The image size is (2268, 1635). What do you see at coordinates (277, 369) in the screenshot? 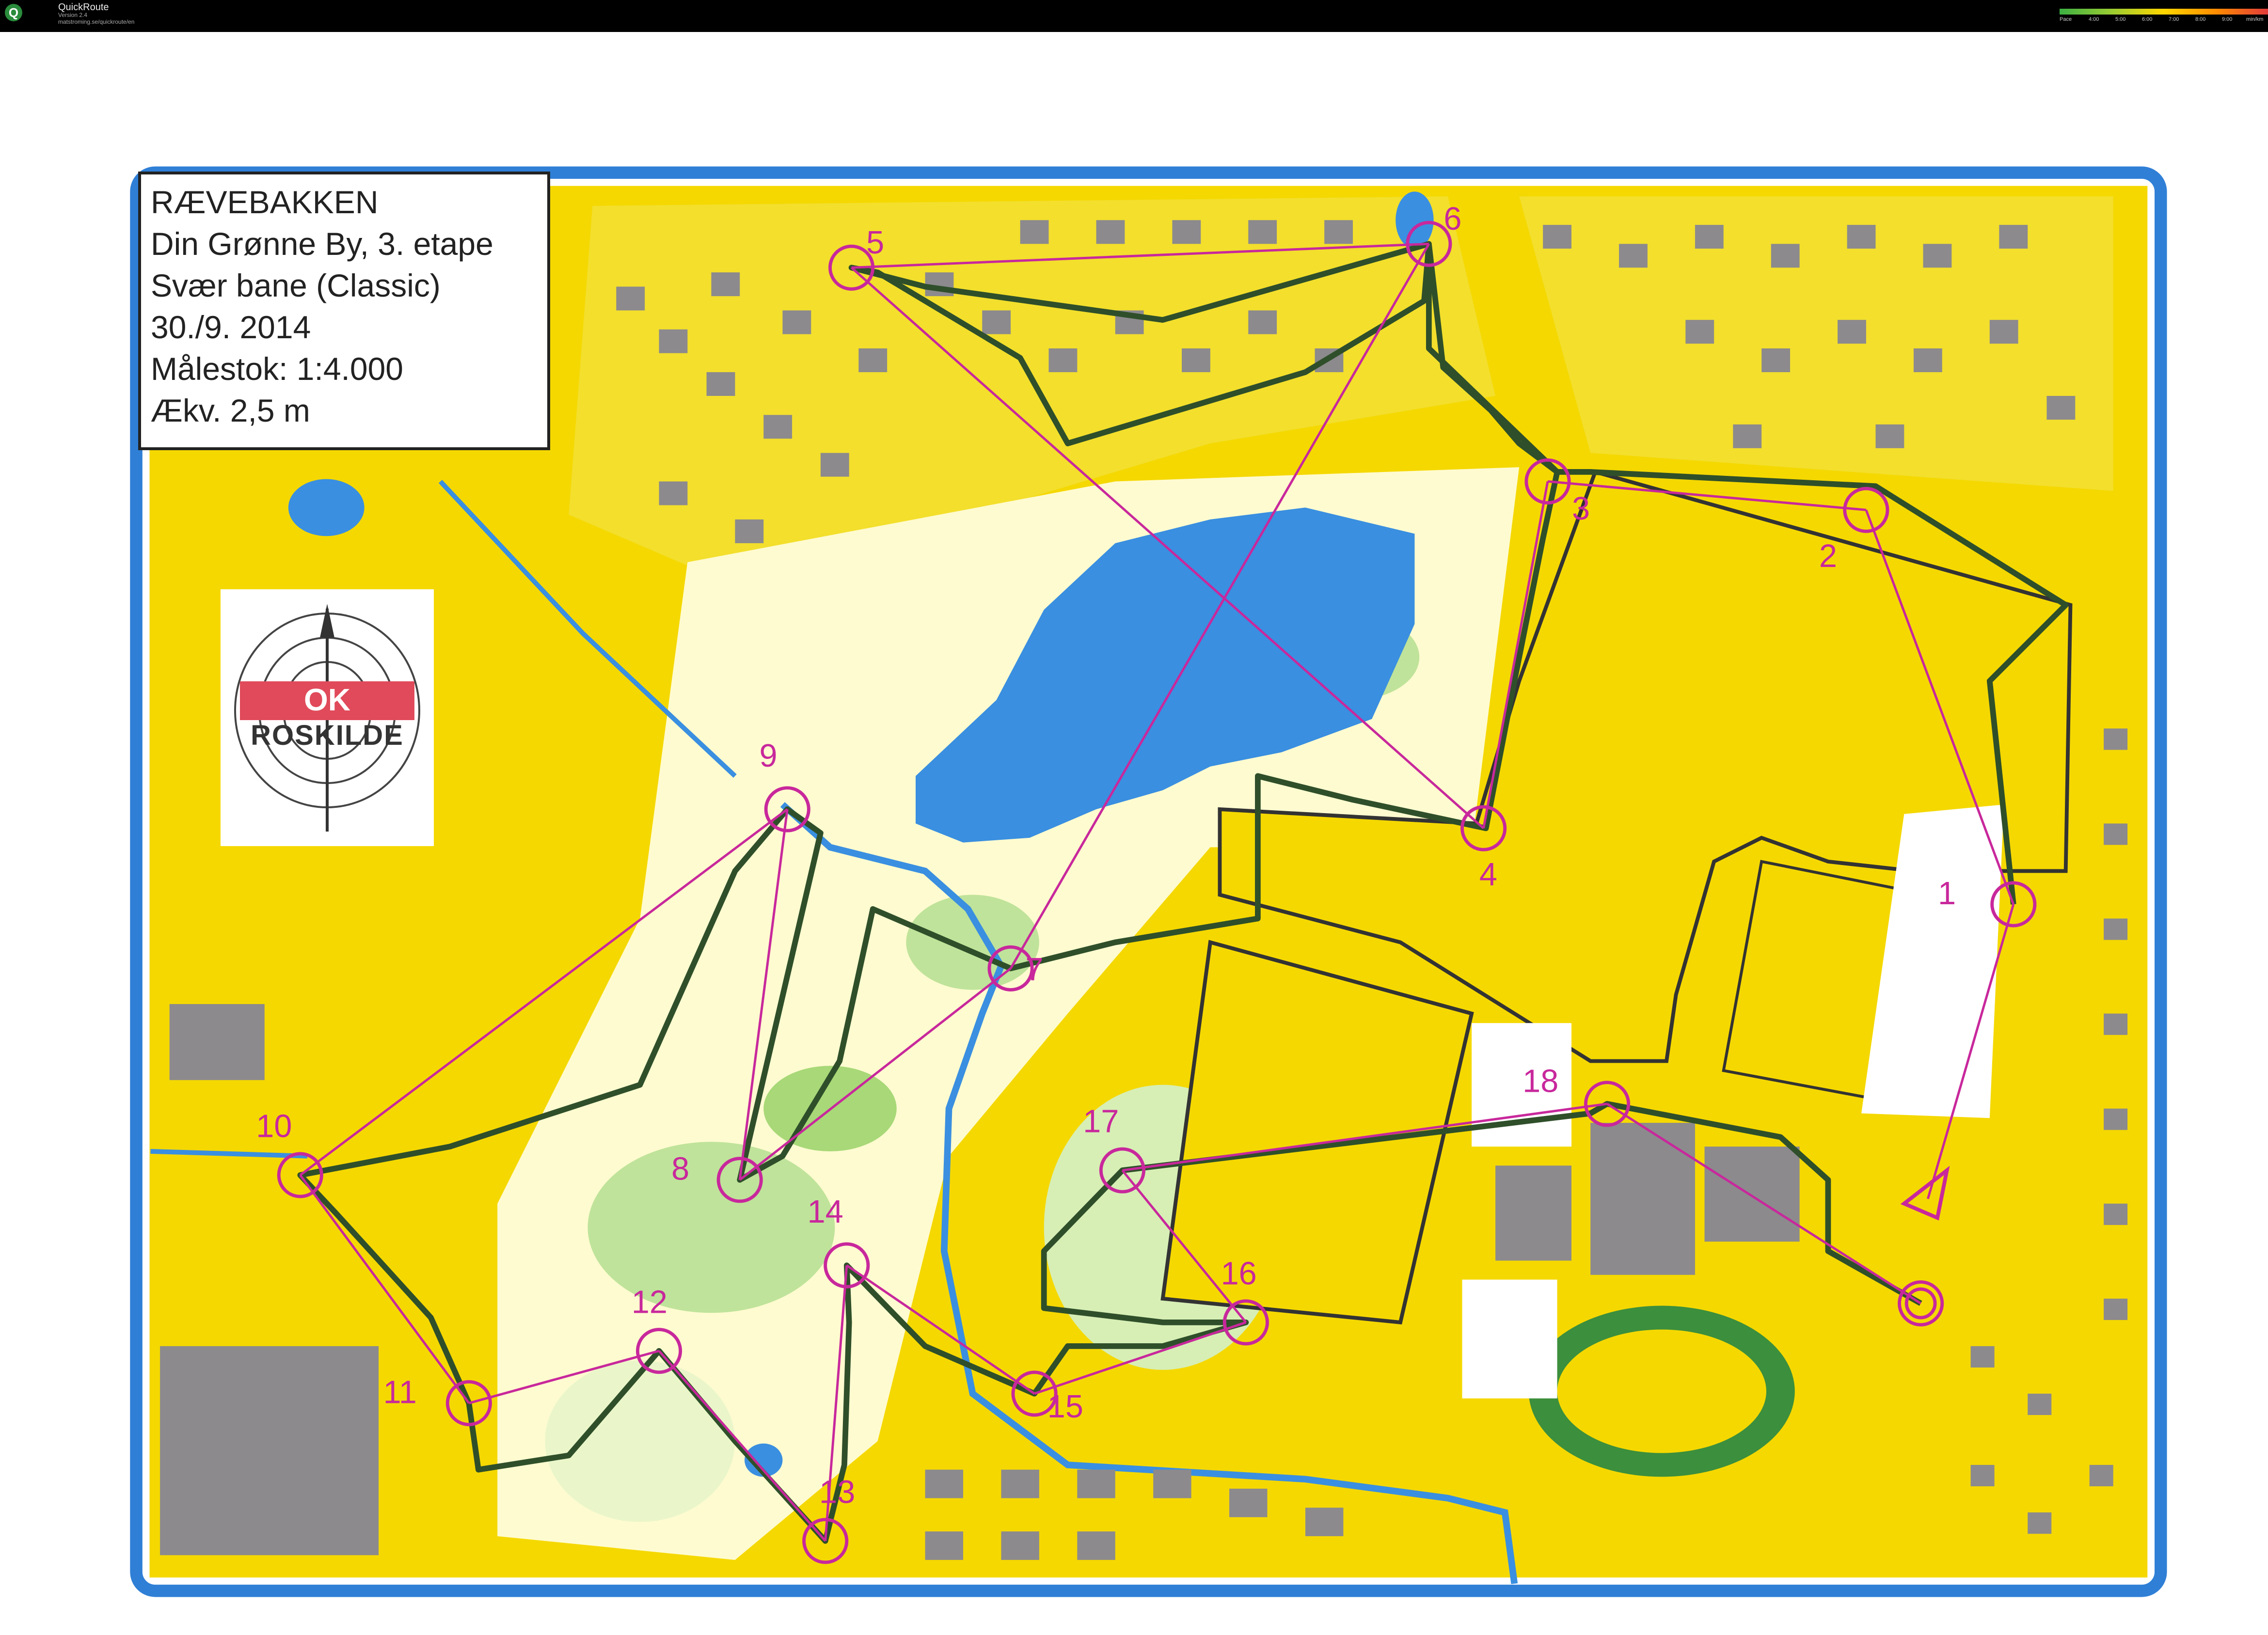
I see `map-scale: Målestok: 1:4.000` at bounding box center [277, 369].